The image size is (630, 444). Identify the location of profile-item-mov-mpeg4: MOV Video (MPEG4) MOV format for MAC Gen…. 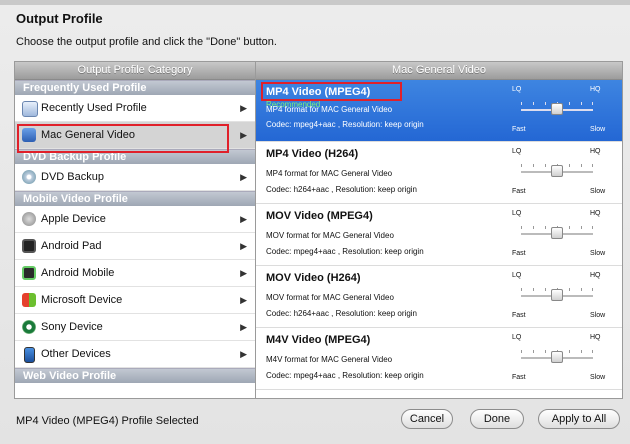
(439, 235).